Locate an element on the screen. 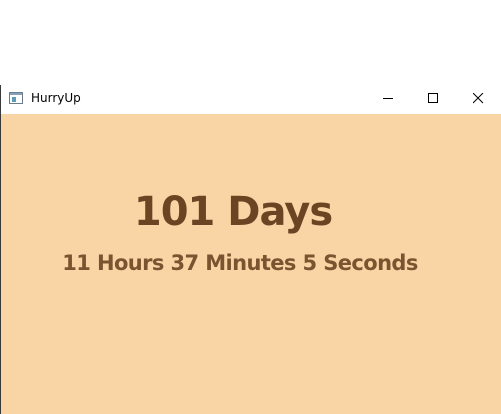 This screenshot has height=414, width=501. close-icon is located at coordinates (478, 98).